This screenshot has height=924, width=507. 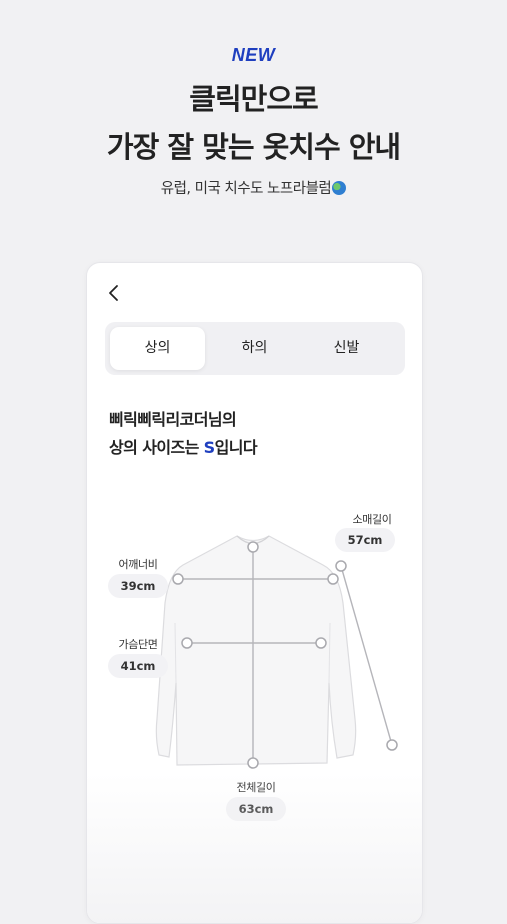 I want to click on headline-line-2: 가장 잘 맞는 옷치수 안내, so click(x=253, y=147).